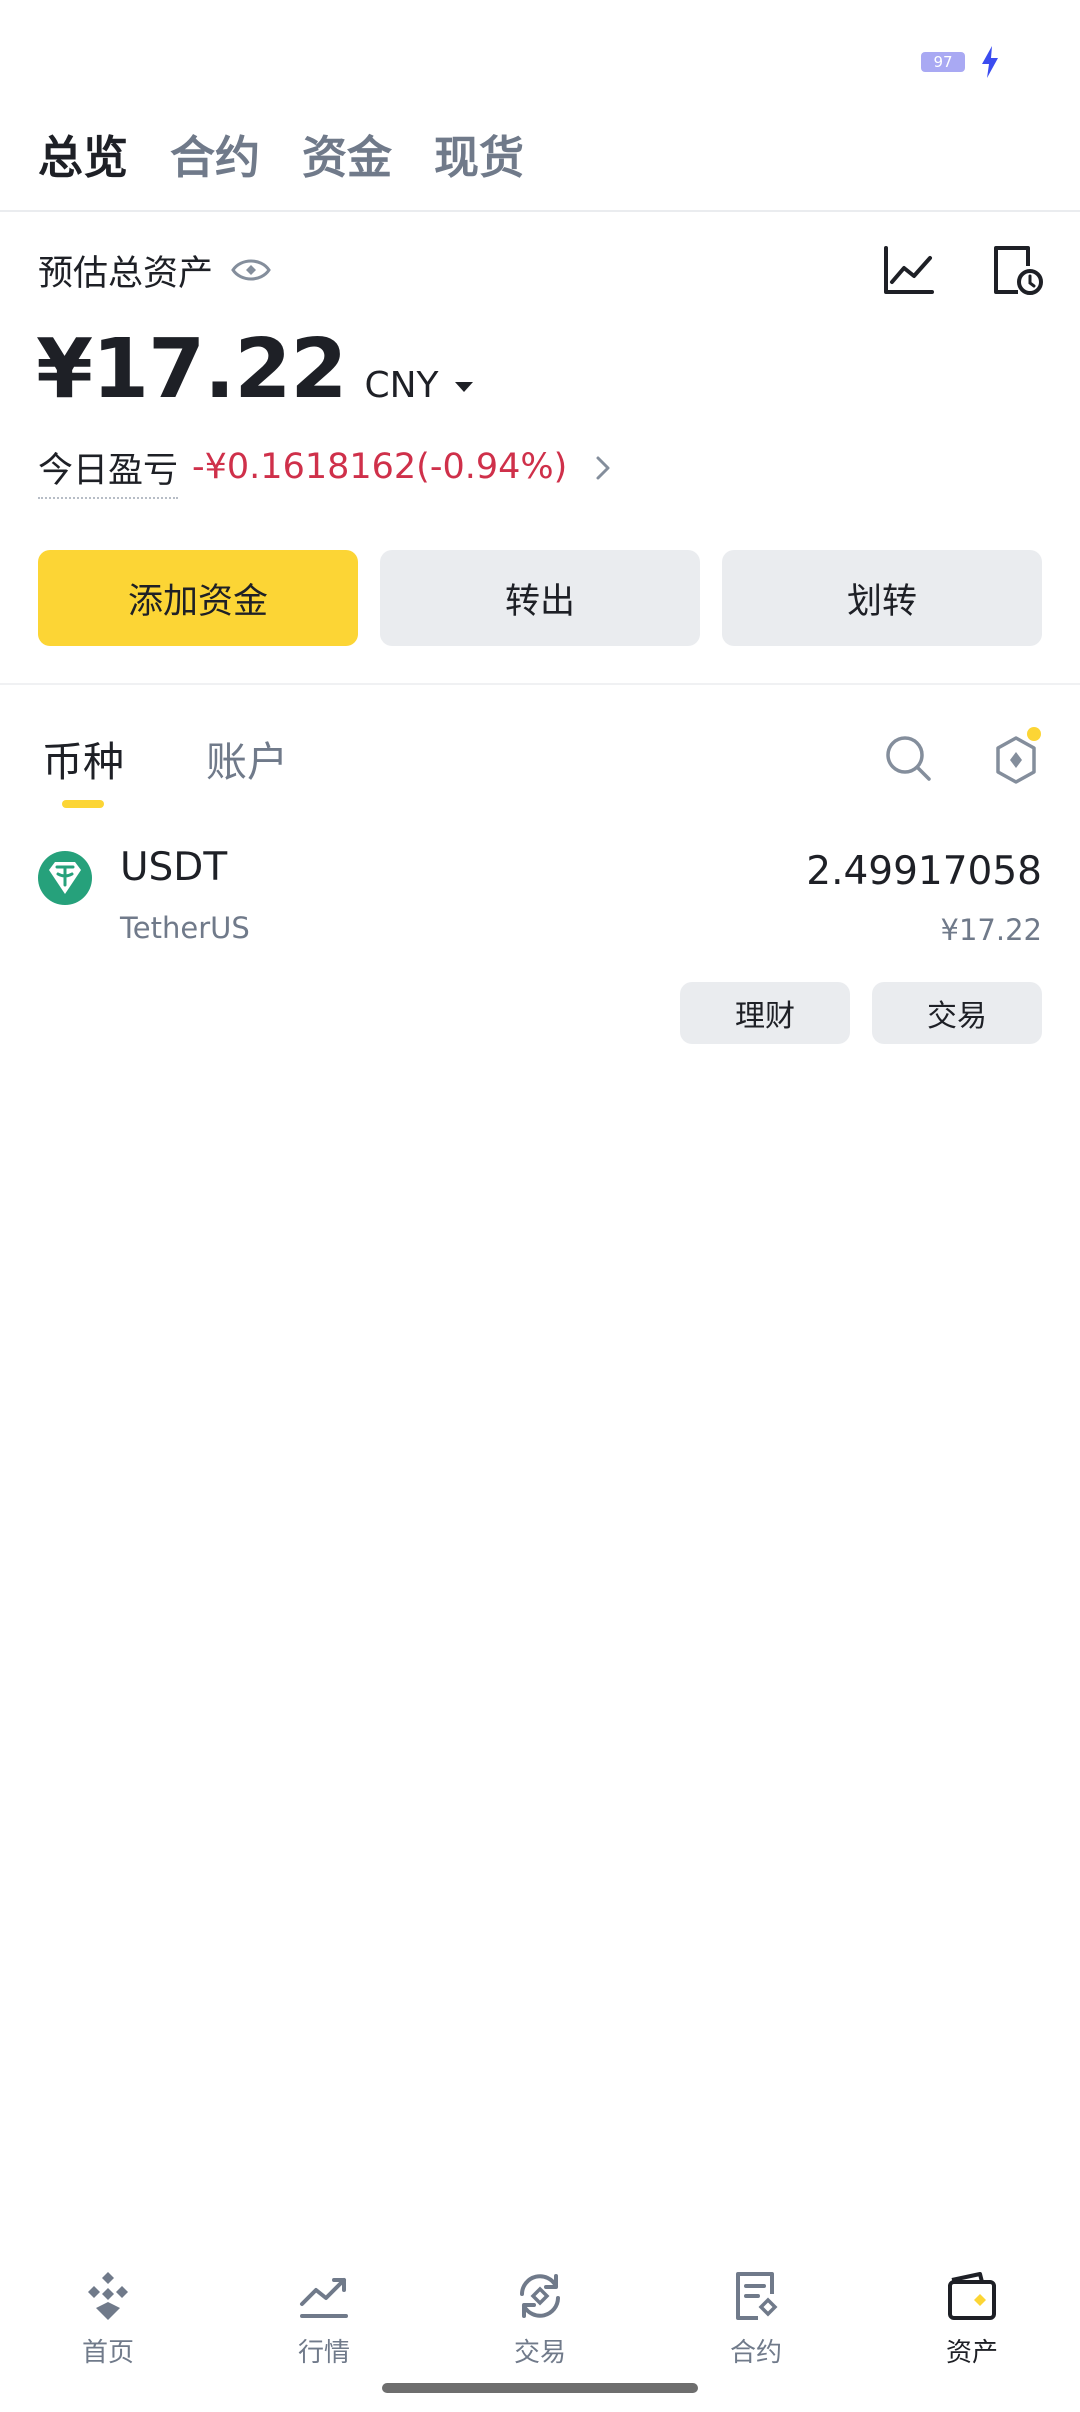 Image resolution: width=1080 pixels, height=2412 pixels. What do you see at coordinates (251, 270) in the screenshot?
I see `eye-icon` at bounding box center [251, 270].